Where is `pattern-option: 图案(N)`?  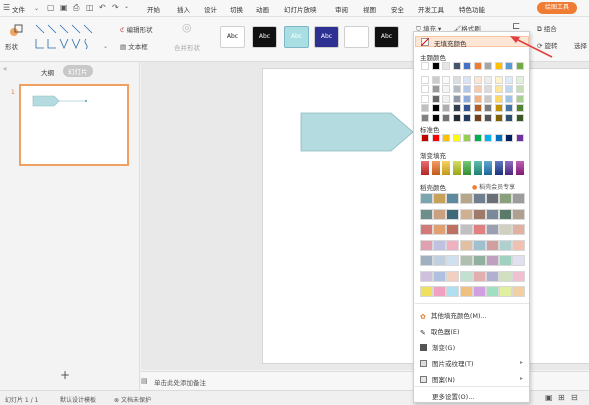
pattern-option: 图案(N) is located at coordinates (437, 379).